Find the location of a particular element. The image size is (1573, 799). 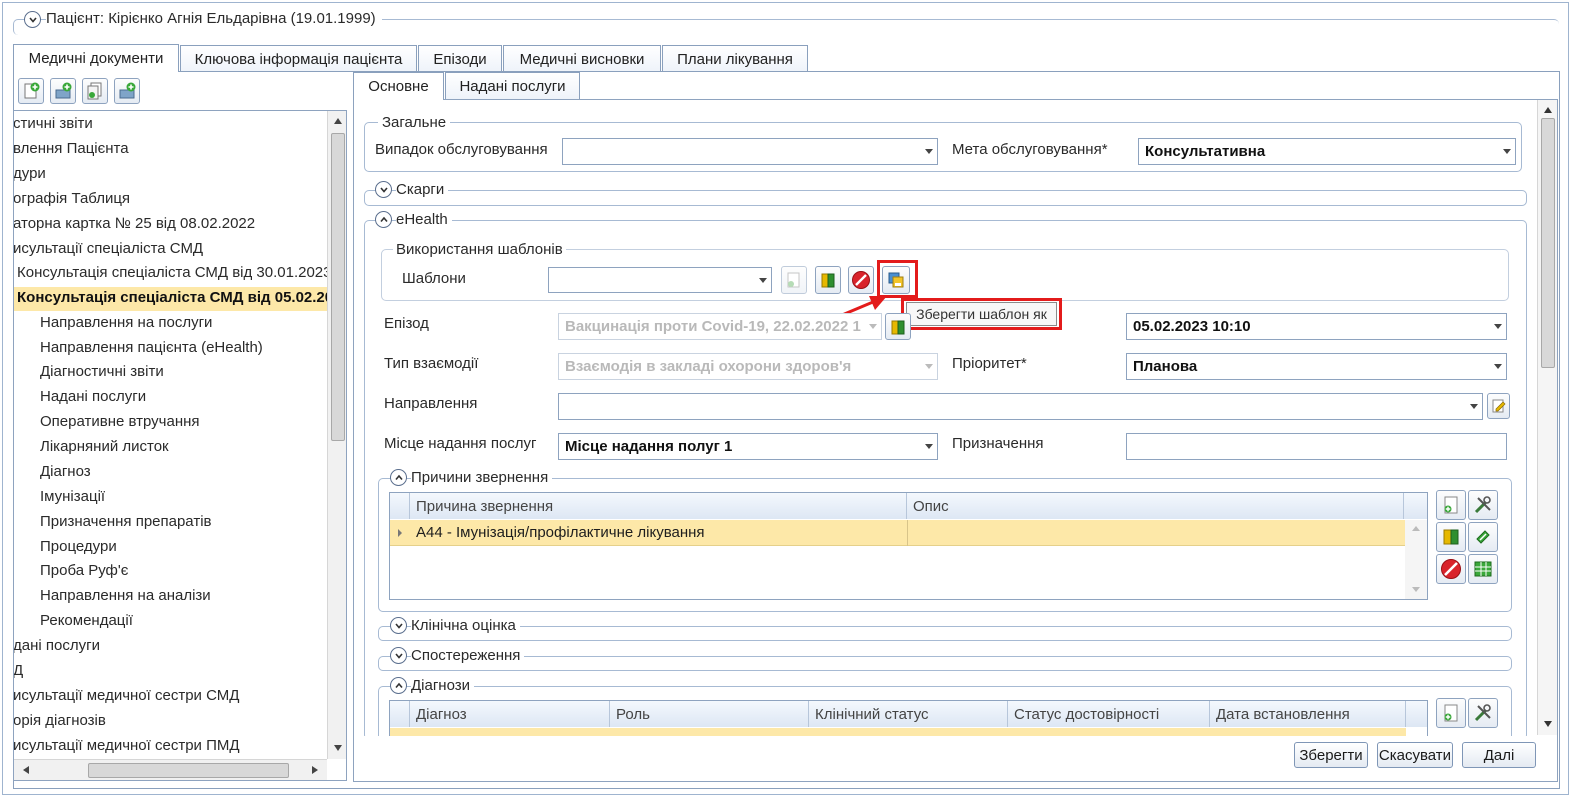

collapse-reasons-chevron-icon is located at coordinates (398, 477).